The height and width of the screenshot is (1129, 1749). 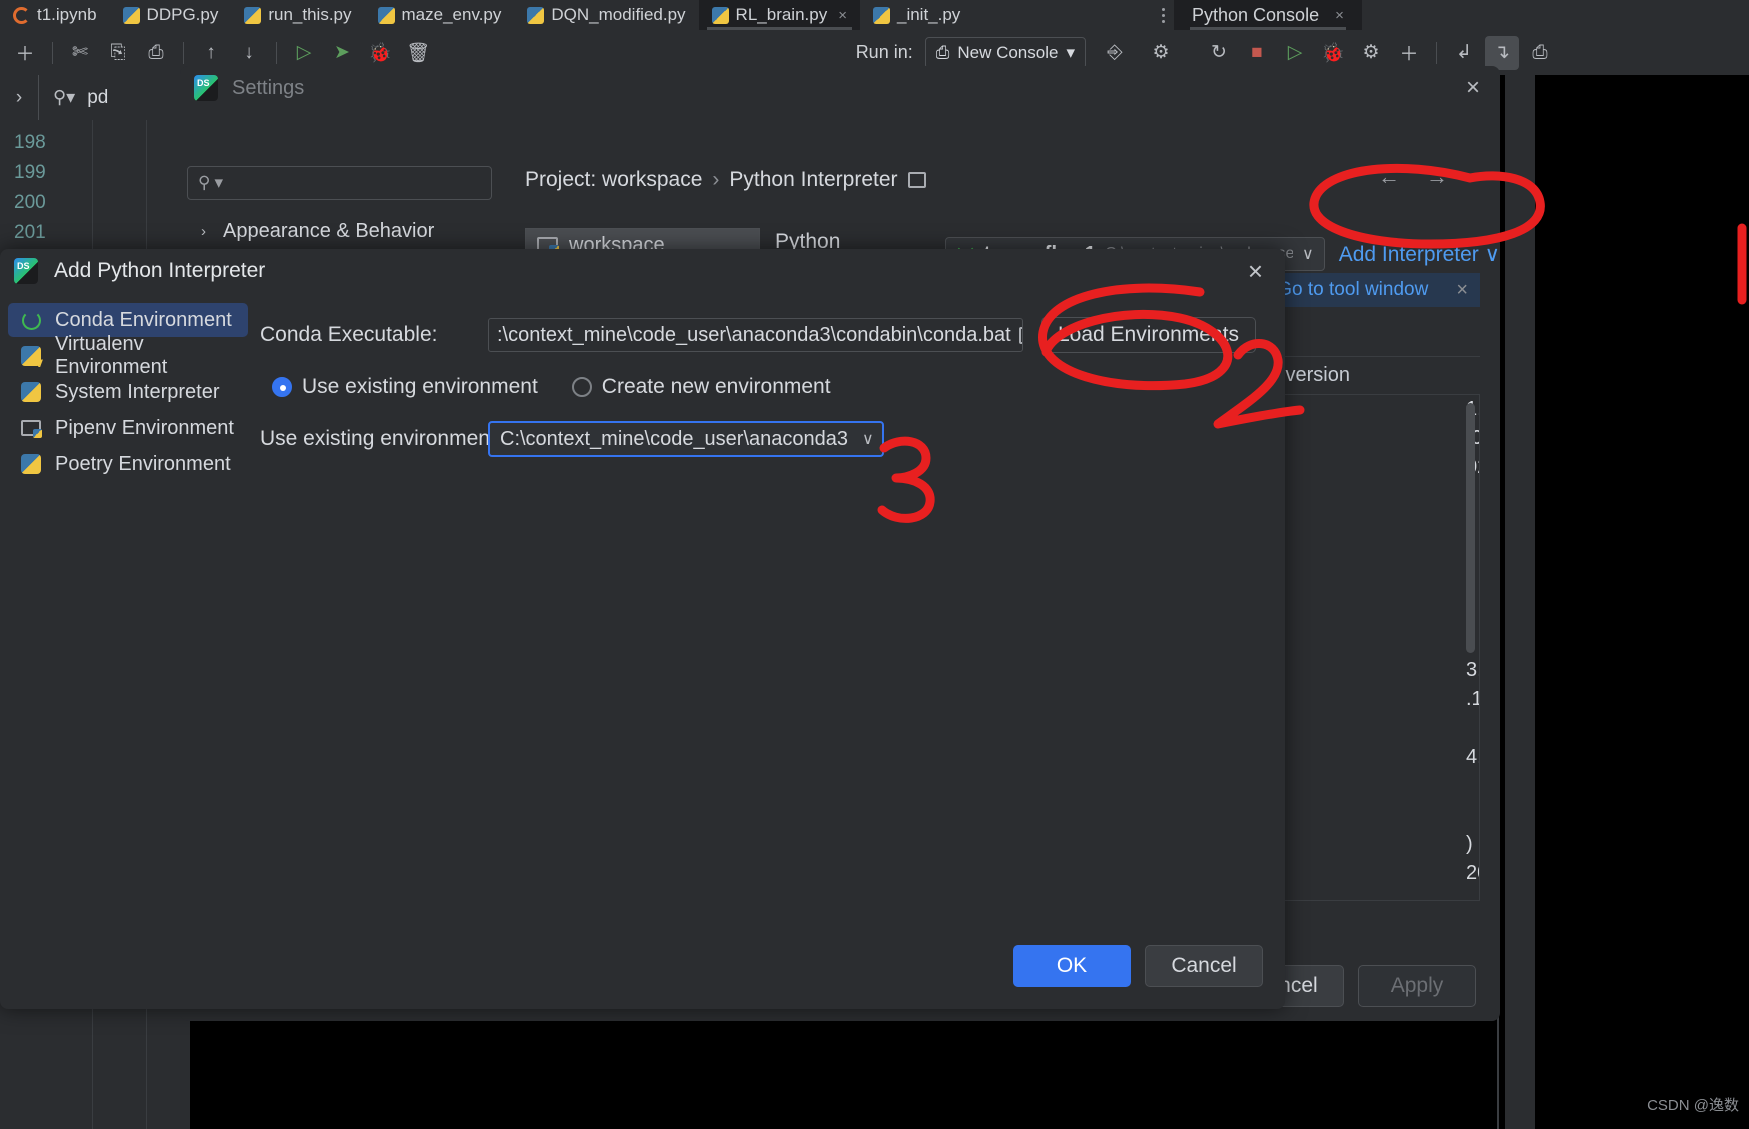 What do you see at coordinates (268, 87) in the screenshot?
I see `settings-title-label: Settings` at bounding box center [268, 87].